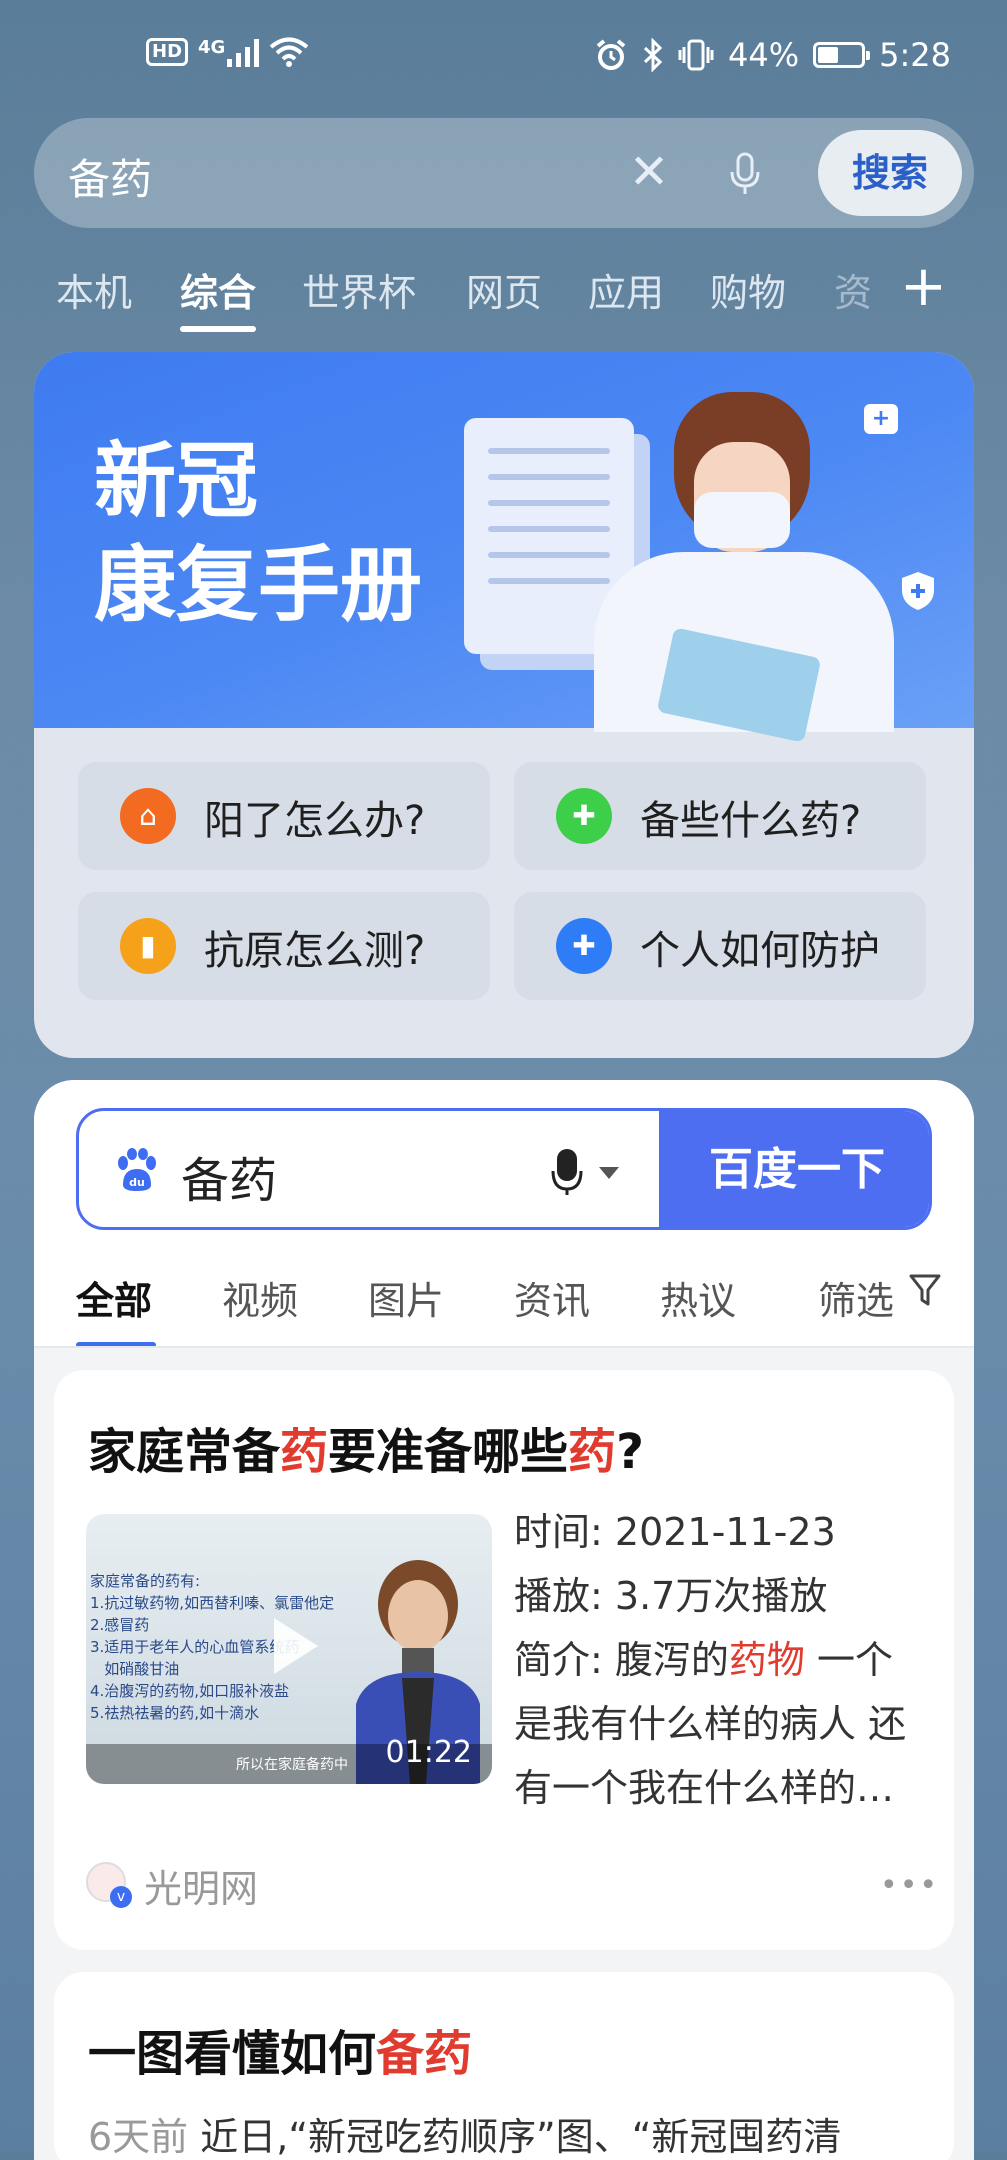 This screenshot has height=2160, width=1007. What do you see at coordinates (110, 176) in the screenshot?
I see `search-input: 备药` at bounding box center [110, 176].